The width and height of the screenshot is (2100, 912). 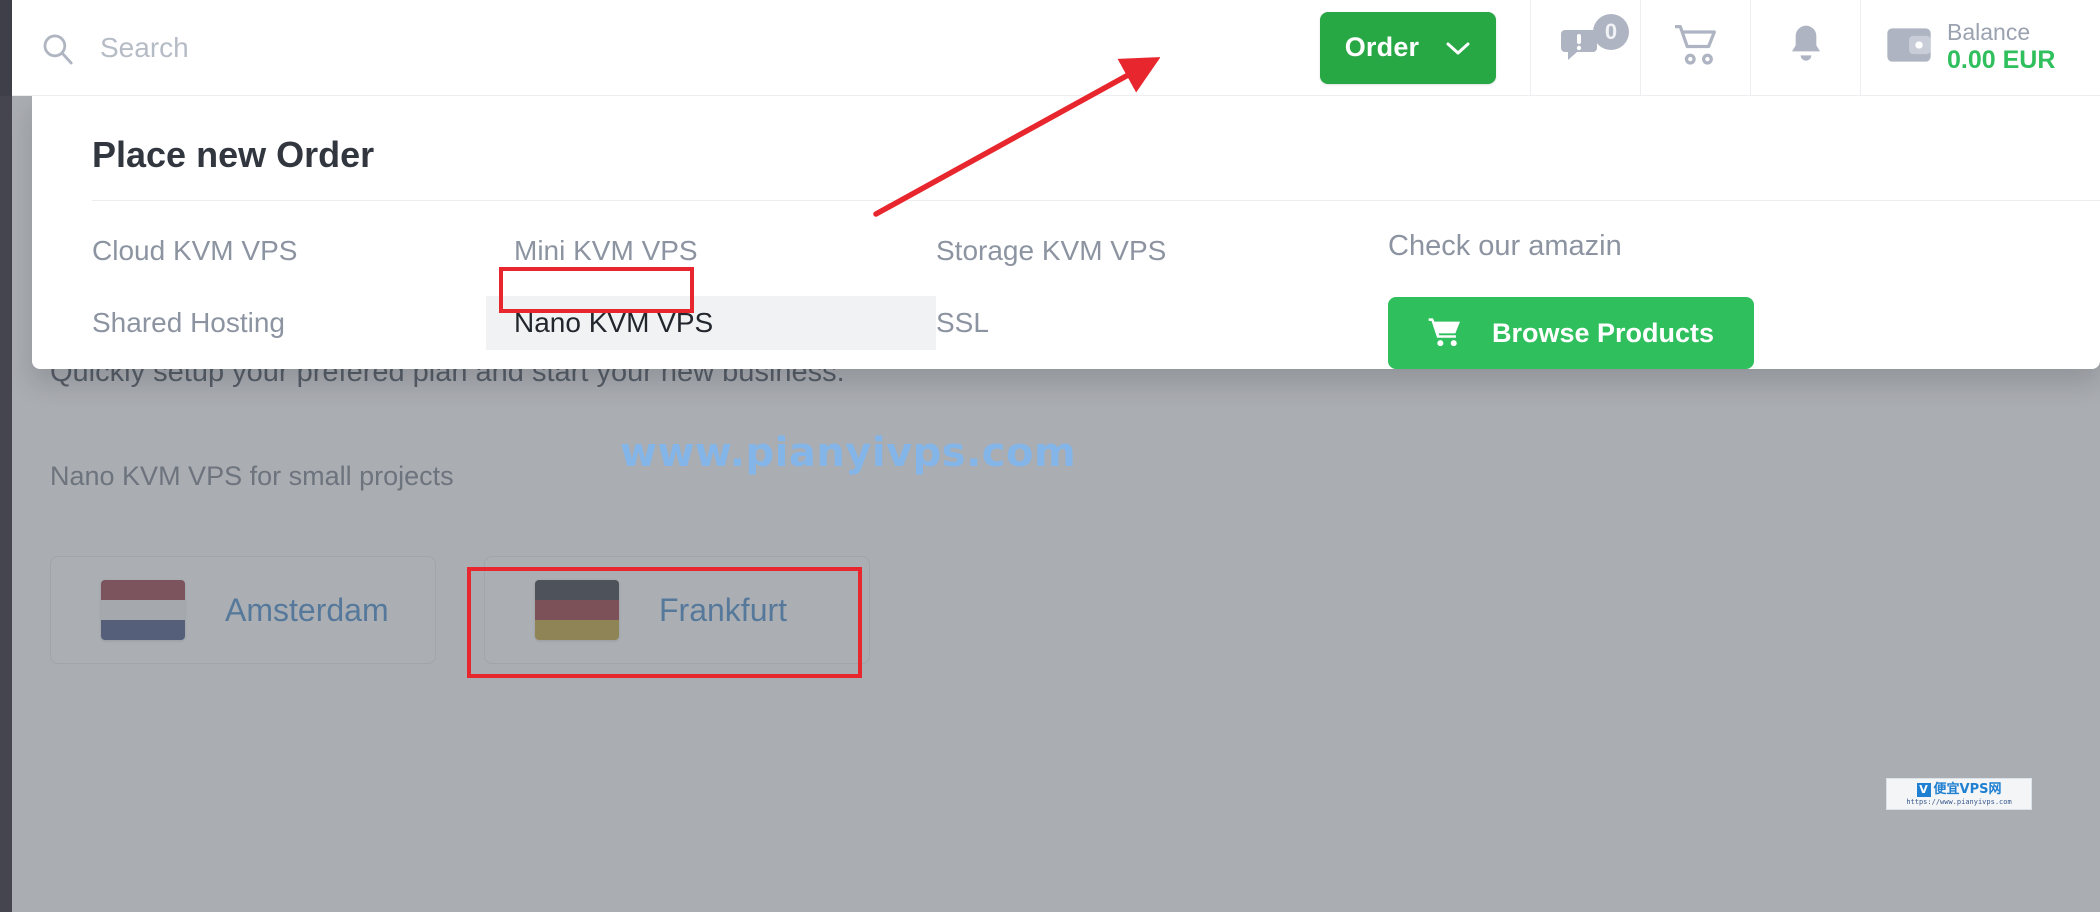 What do you see at coordinates (6, 456) in the screenshot?
I see `sidebar-rail` at bounding box center [6, 456].